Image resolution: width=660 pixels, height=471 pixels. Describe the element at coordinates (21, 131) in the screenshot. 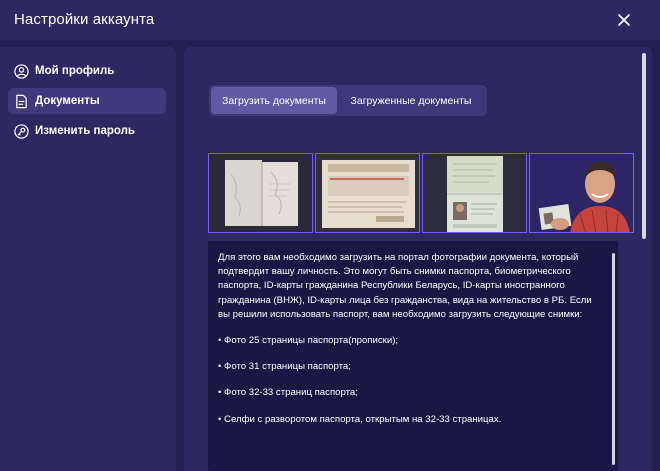

I see `key-icon` at that location.